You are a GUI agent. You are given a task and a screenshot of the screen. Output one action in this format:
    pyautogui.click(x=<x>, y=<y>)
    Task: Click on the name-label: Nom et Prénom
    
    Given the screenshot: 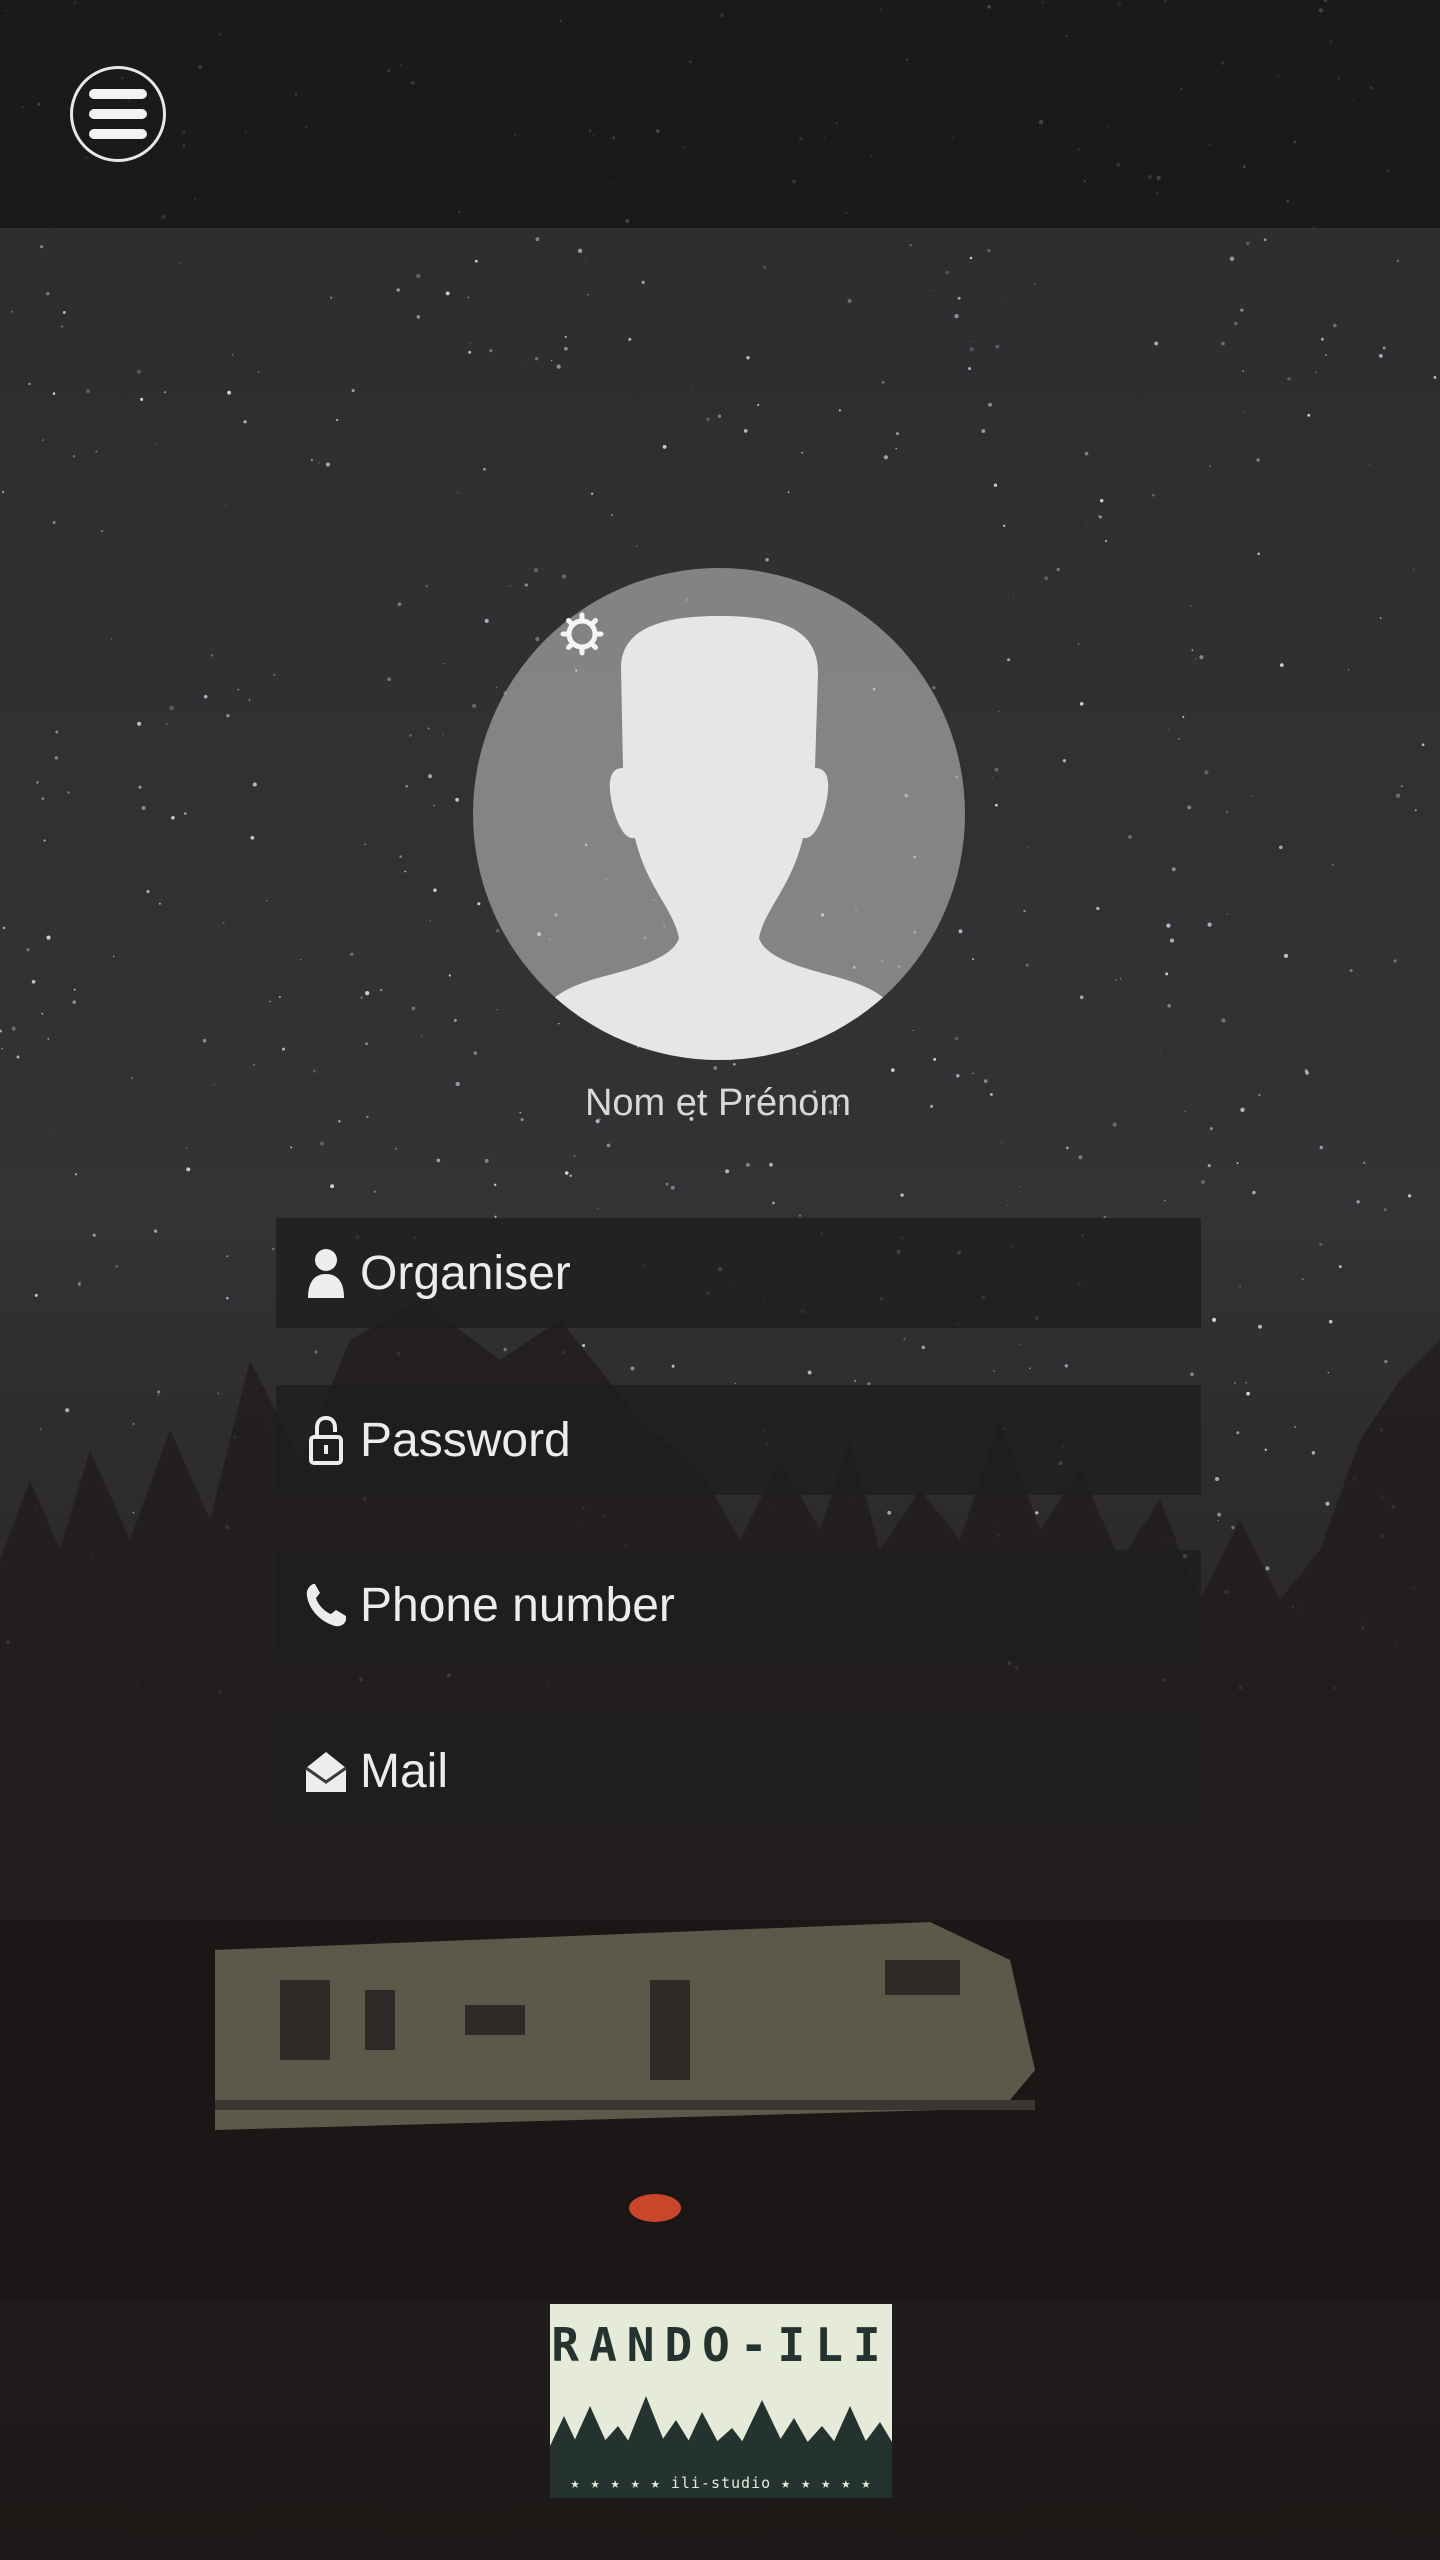 What is the action you would take?
    pyautogui.click(x=718, y=1103)
    